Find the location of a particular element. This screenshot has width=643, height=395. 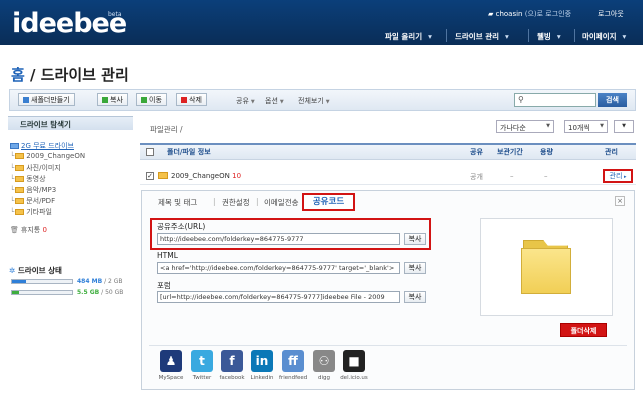

copy-button: 복사 is located at coordinates (112, 99).